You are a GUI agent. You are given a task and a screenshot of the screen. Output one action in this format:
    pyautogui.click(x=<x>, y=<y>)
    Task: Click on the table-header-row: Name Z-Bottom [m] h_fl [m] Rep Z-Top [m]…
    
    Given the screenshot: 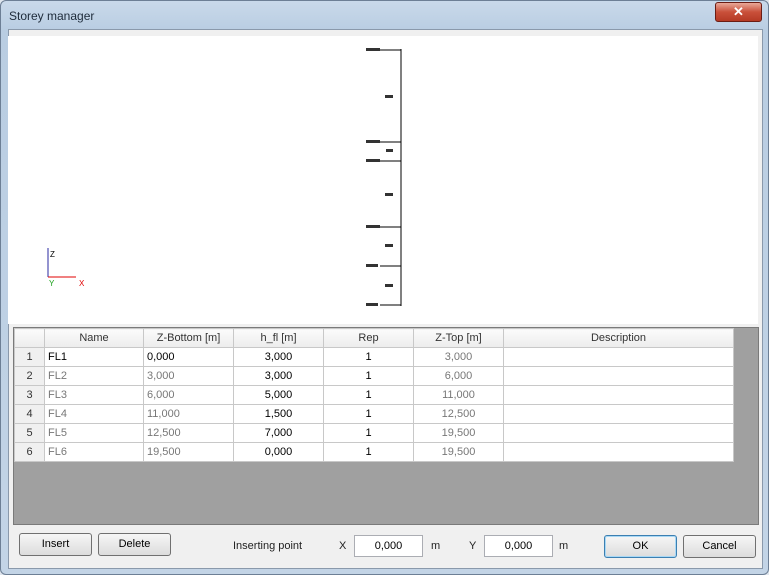 What is the action you would take?
    pyautogui.click(x=374, y=338)
    